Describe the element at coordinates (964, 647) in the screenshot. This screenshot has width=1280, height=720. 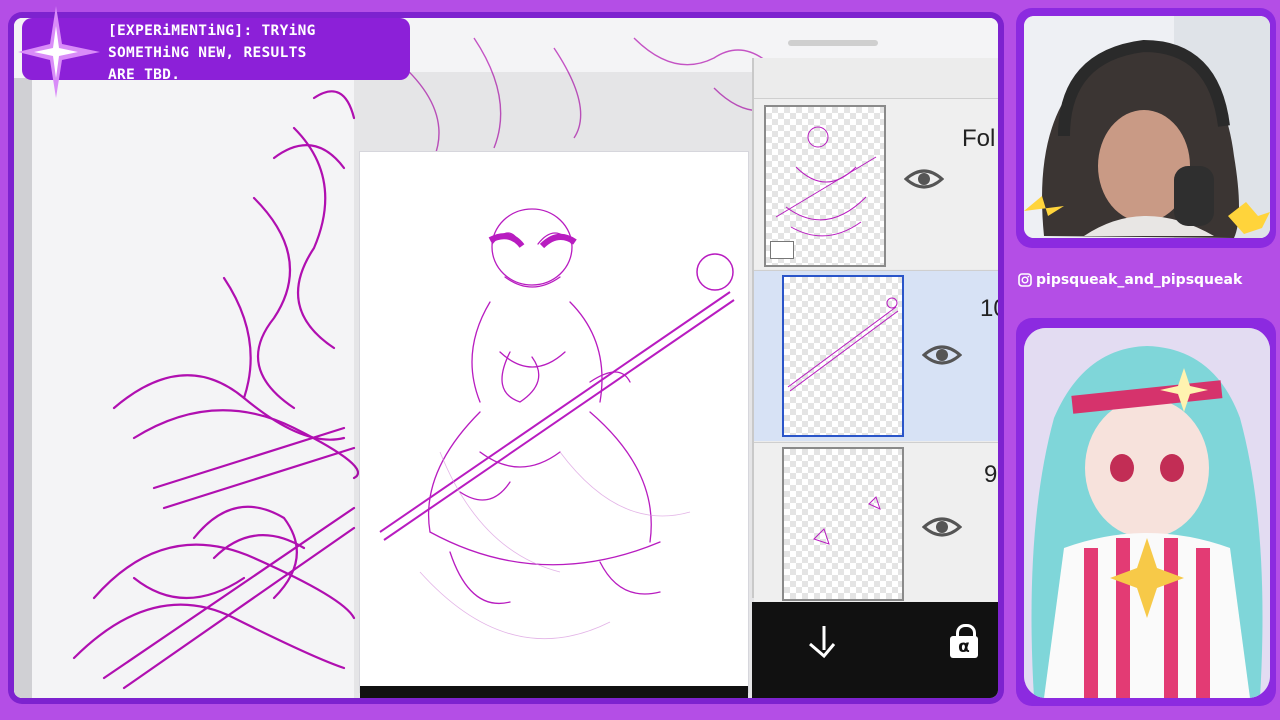
I see `alpha-lock-label: α` at that location.